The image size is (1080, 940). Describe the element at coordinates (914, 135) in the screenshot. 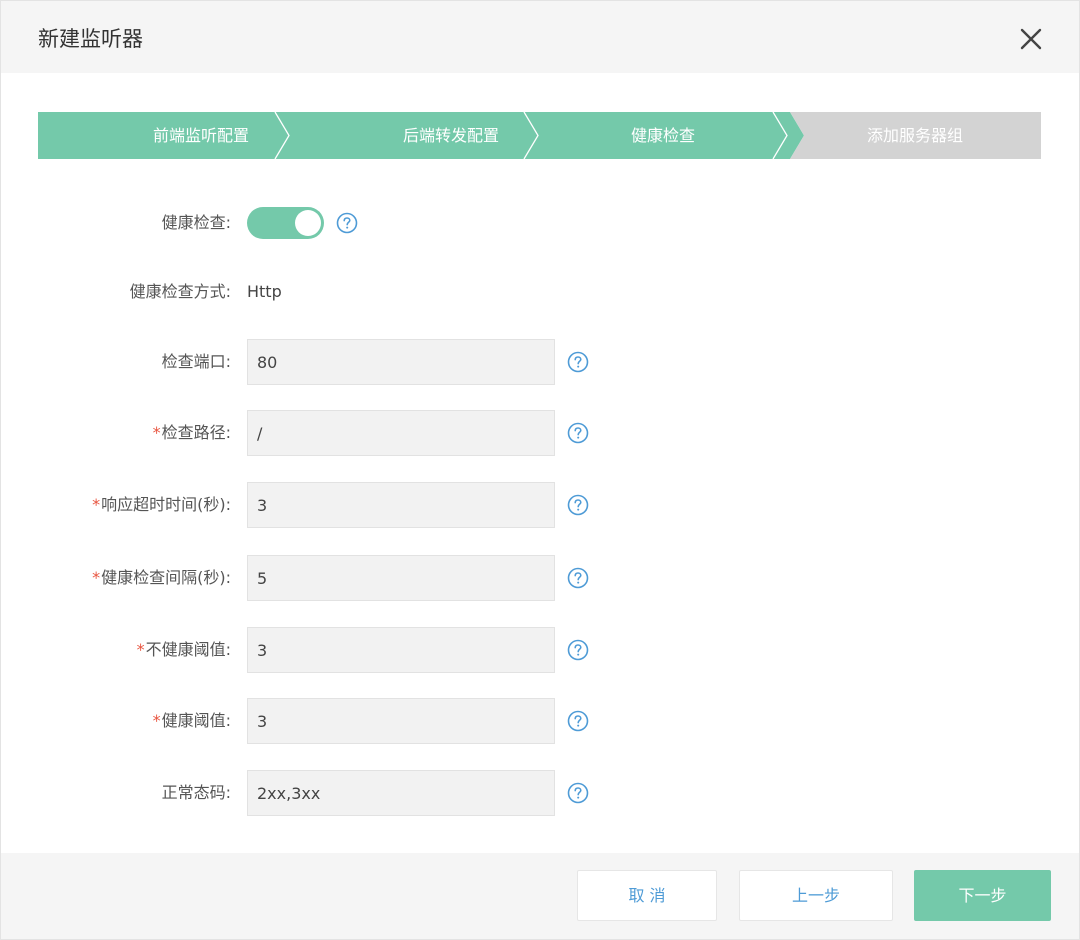

I see `step-add-server-group: 添加服务器组` at that location.